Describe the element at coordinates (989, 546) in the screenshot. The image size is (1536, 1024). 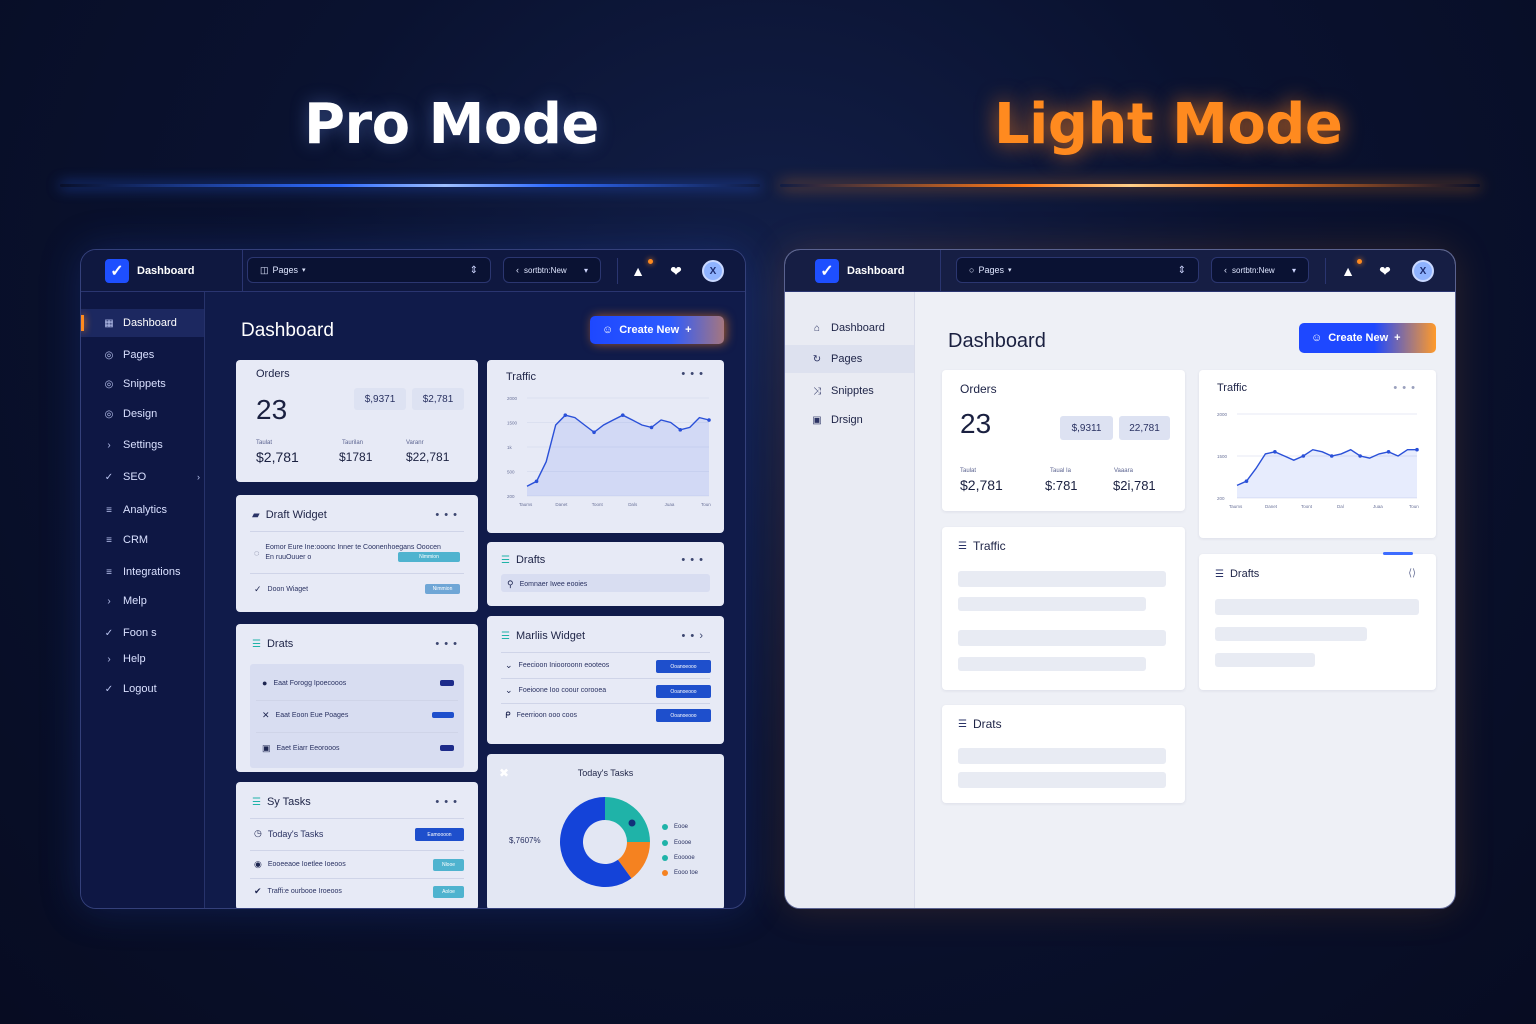
I see `traffic-list-title-label: Traffic` at that location.